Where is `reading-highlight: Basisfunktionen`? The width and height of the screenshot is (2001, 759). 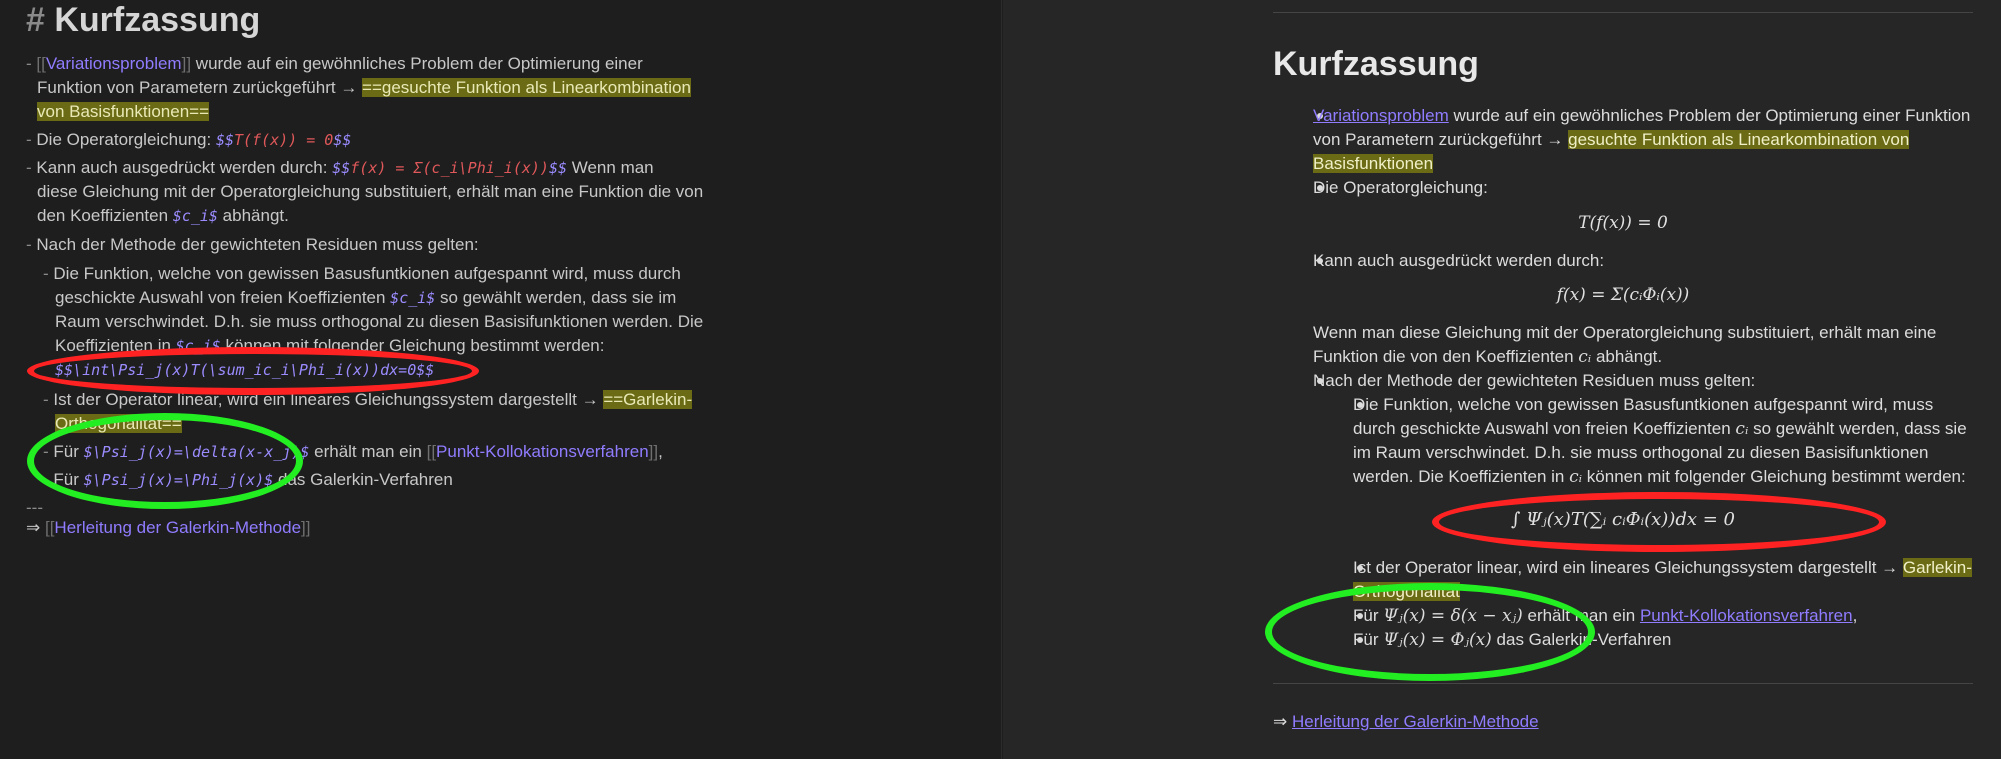 reading-highlight: Basisfunktionen is located at coordinates (1373, 163).